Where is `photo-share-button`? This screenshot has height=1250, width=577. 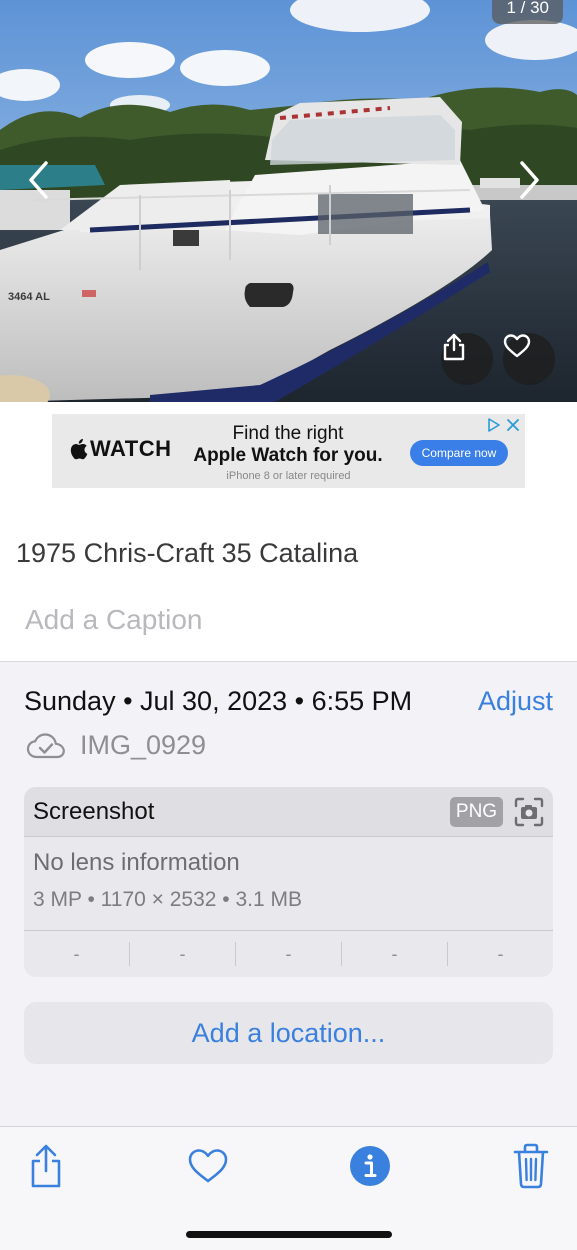
photo-share-button is located at coordinates (467, 359).